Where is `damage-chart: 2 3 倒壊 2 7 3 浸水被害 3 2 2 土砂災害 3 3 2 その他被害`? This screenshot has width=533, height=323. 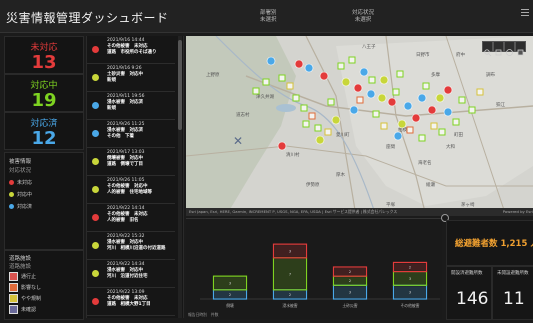 damage-chart: 2 3 倒壊 2 7 3 浸水被害 3 2 2 土砂災害 3 3 2 その他被害 is located at coordinates (314, 269).